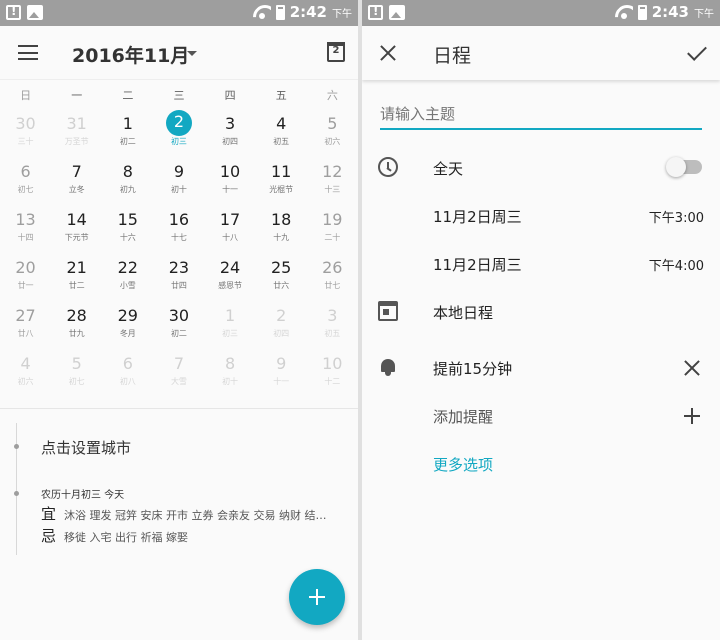  What do you see at coordinates (127, 278) in the screenshot?
I see `calendar-day: 22 小雪` at bounding box center [127, 278].